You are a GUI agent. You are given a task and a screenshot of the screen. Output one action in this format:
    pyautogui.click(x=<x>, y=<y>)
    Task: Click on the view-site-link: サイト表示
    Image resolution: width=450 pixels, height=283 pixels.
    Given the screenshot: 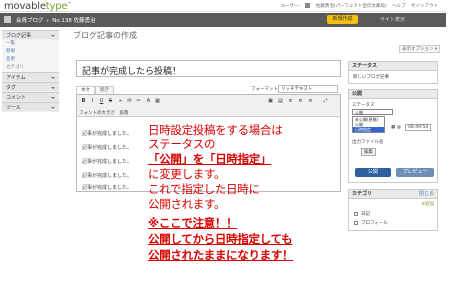 What is the action you would take?
    pyautogui.click(x=392, y=19)
    